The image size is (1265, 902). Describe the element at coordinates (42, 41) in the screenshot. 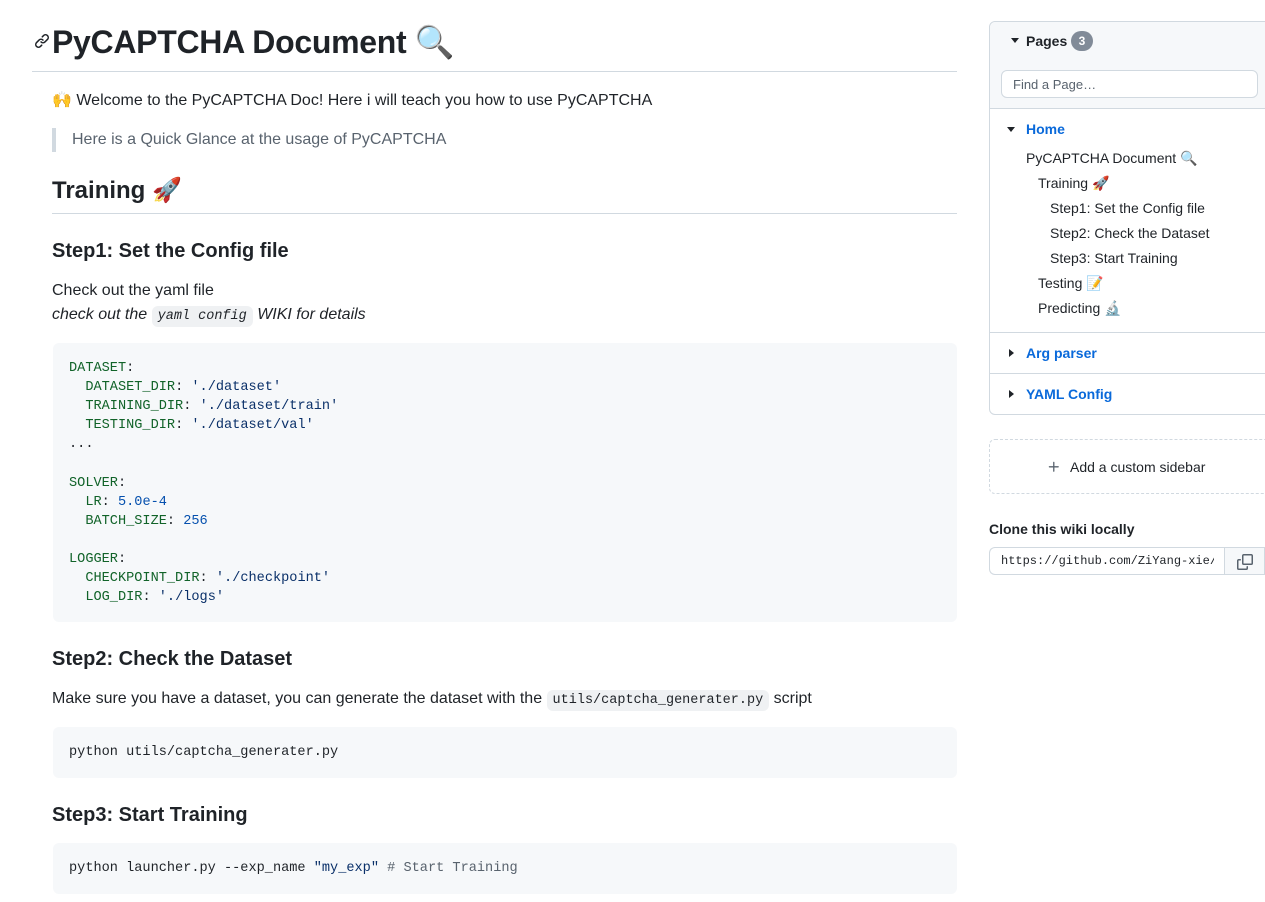

I see `link-anchor-icon` at that location.